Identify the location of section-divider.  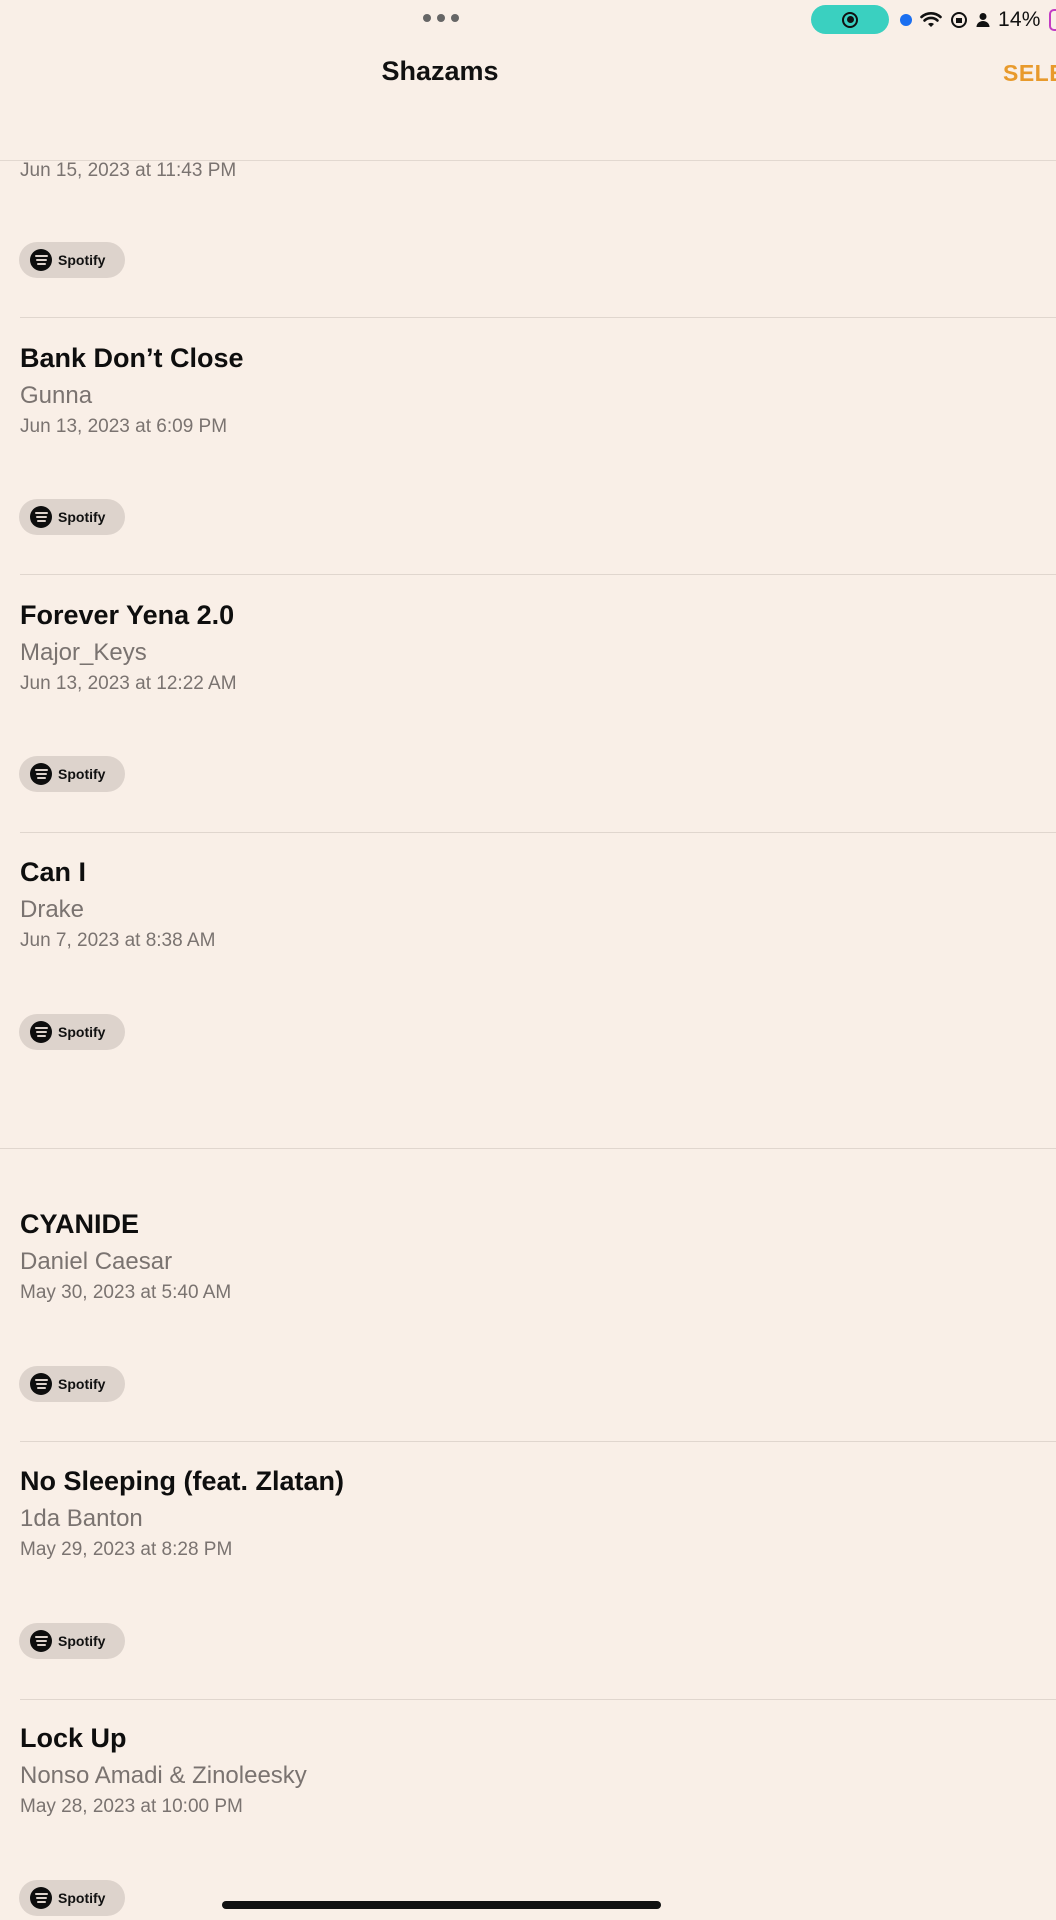
(528, 1148).